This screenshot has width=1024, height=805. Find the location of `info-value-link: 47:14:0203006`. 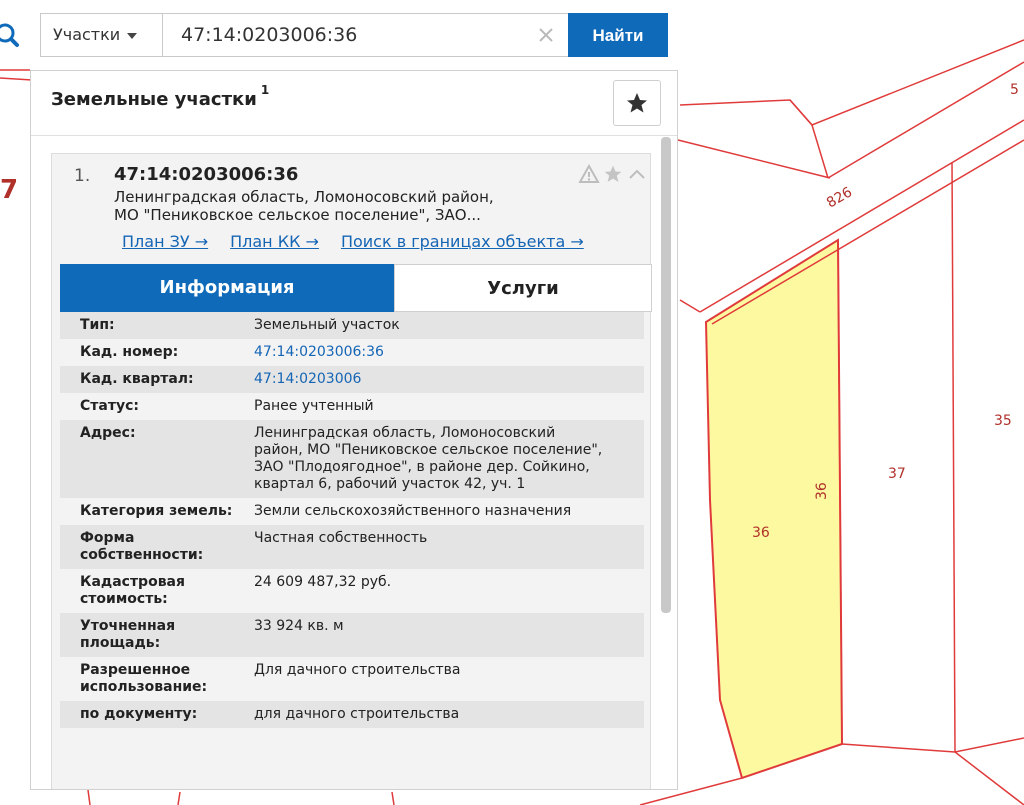

info-value-link: 47:14:0203006 is located at coordinates (444, 379).